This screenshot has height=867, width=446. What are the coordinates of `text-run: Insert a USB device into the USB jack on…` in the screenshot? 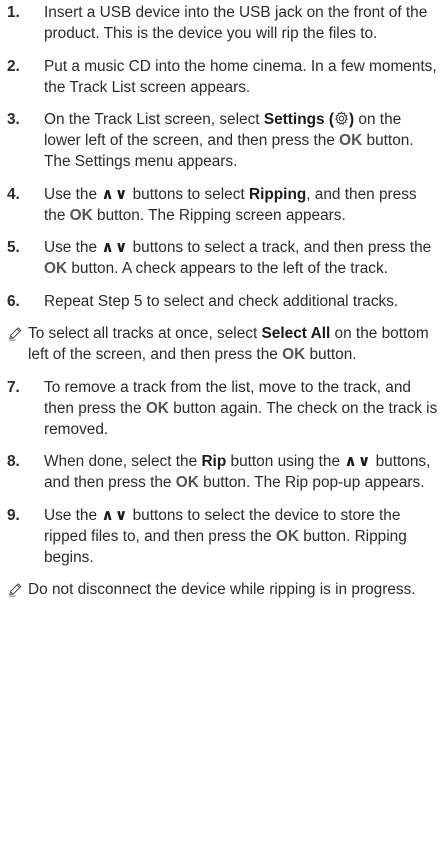 It's located at (236, 23).